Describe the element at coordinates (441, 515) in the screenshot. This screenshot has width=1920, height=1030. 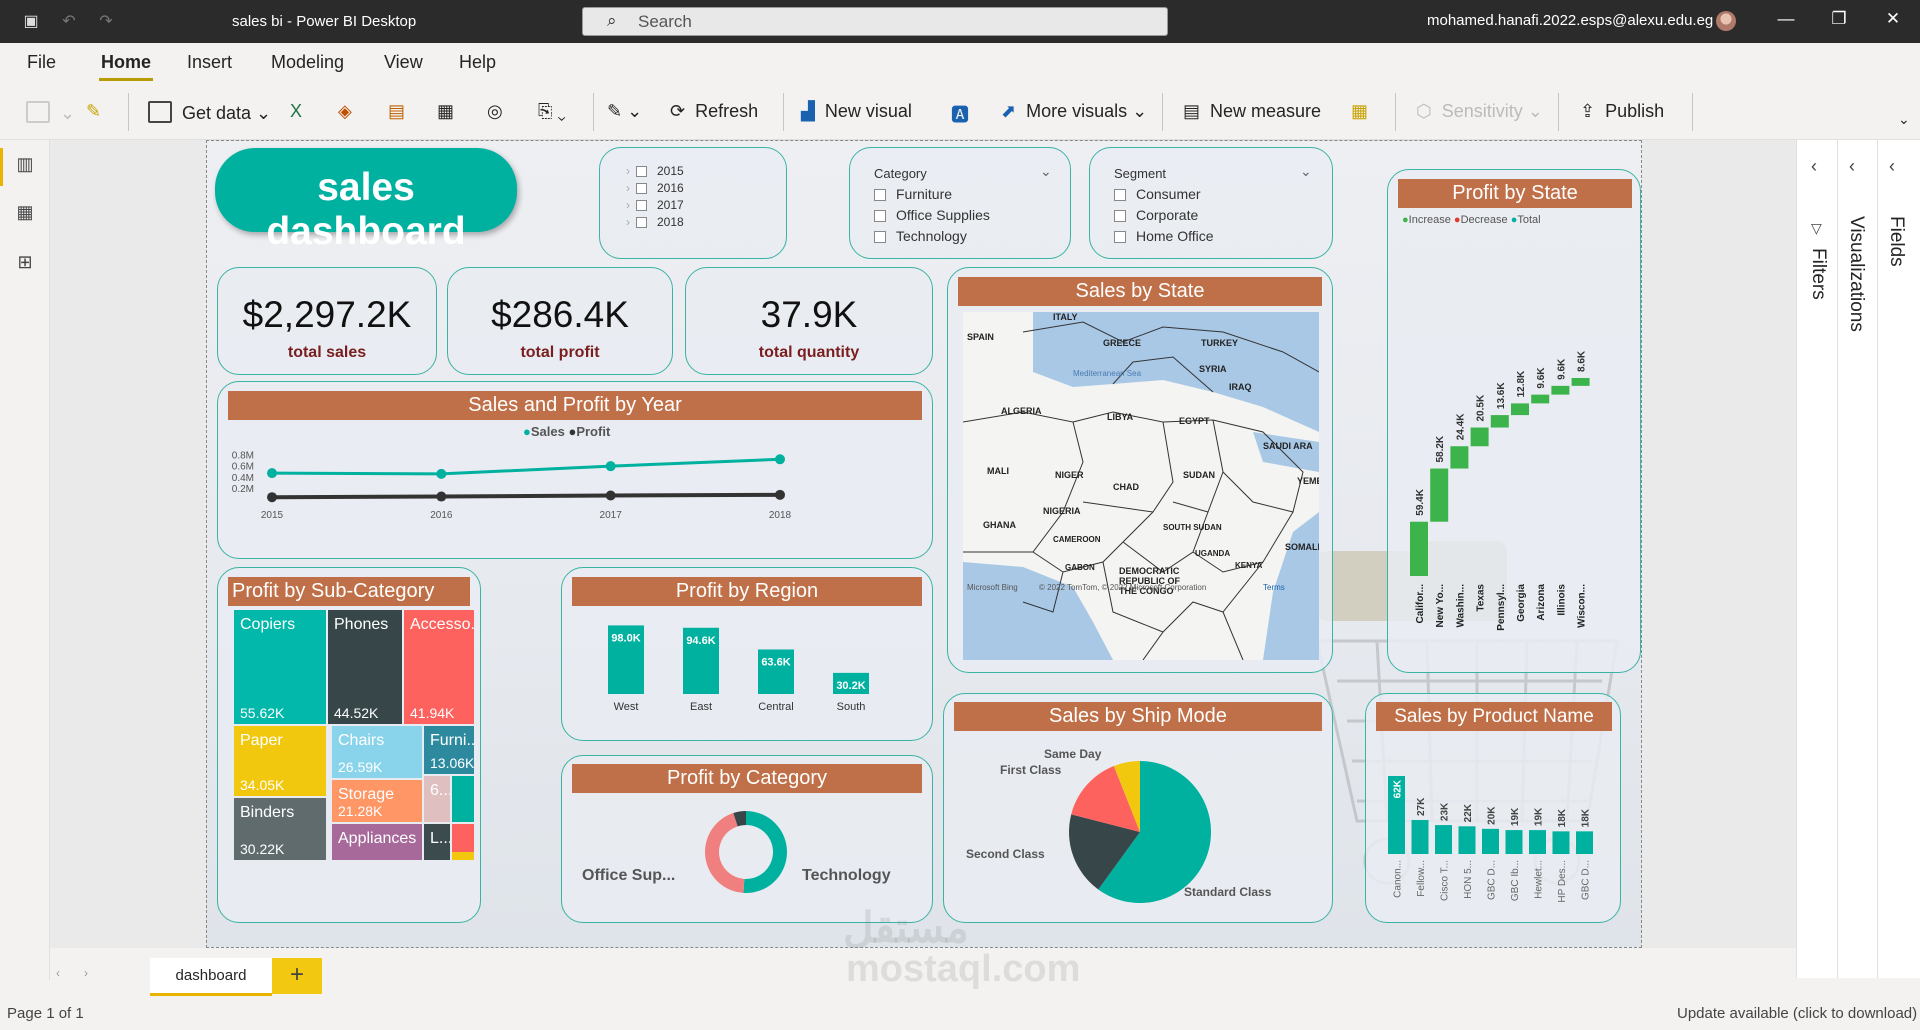
I see `x-tick-label: 2016` at that location.